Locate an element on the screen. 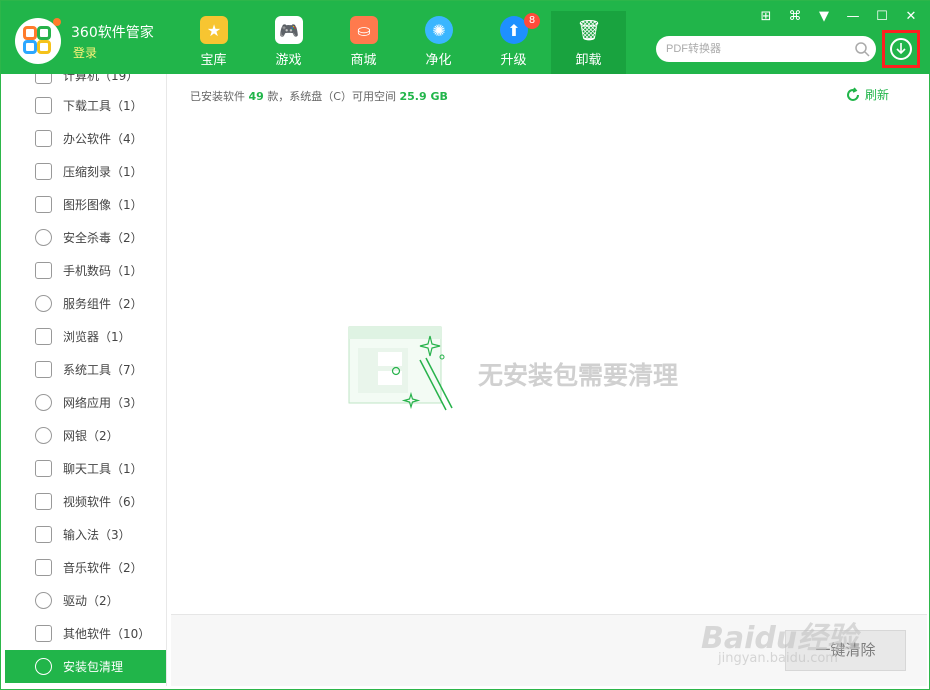 The image size is (930, 690). sidebar-item-label: 视频软件（6） is located at coordinates (103, 502).